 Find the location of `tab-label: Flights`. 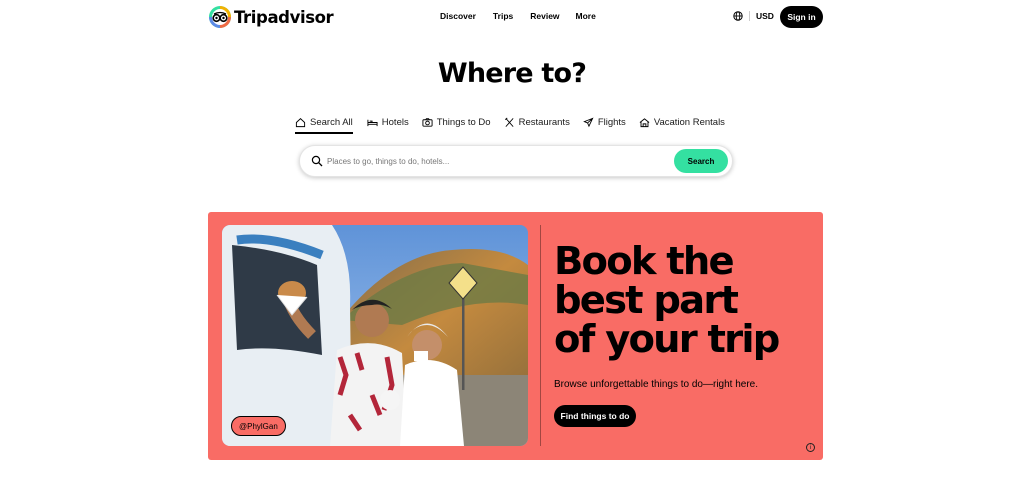

tab-label: Flights is located at coordinates (611, 122).